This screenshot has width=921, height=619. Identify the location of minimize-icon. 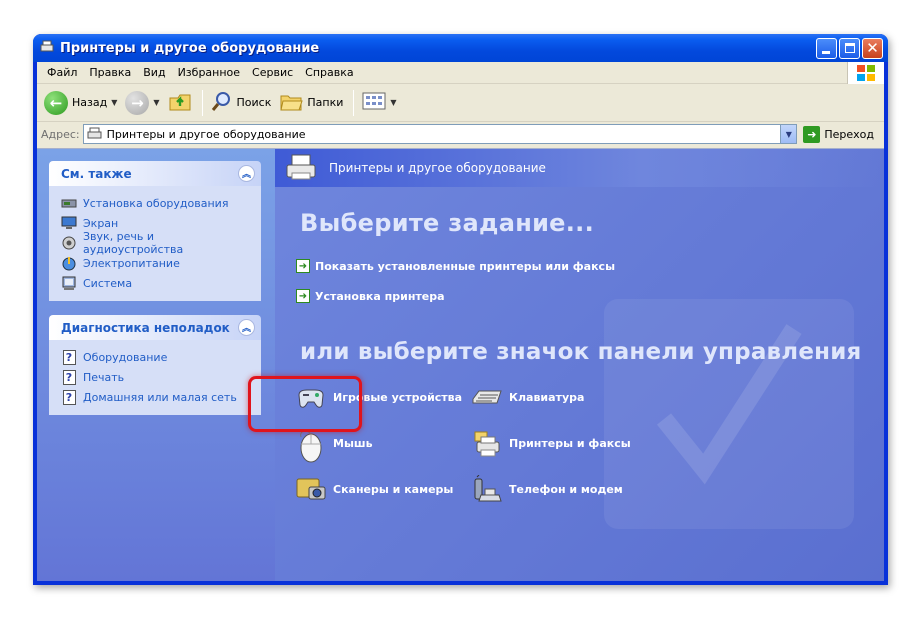
(826, 52).